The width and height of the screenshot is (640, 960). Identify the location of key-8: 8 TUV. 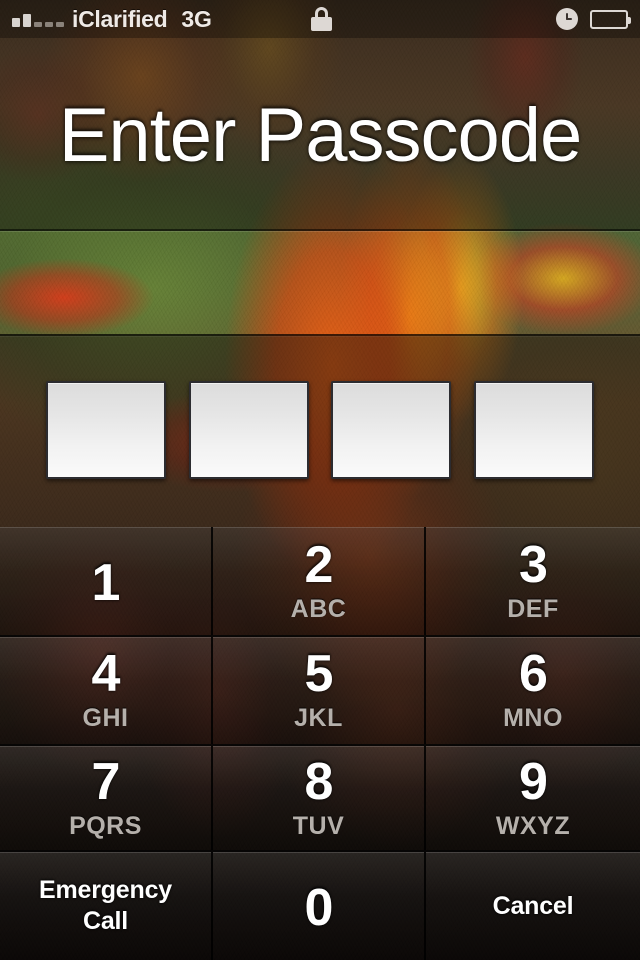
(319, 799).